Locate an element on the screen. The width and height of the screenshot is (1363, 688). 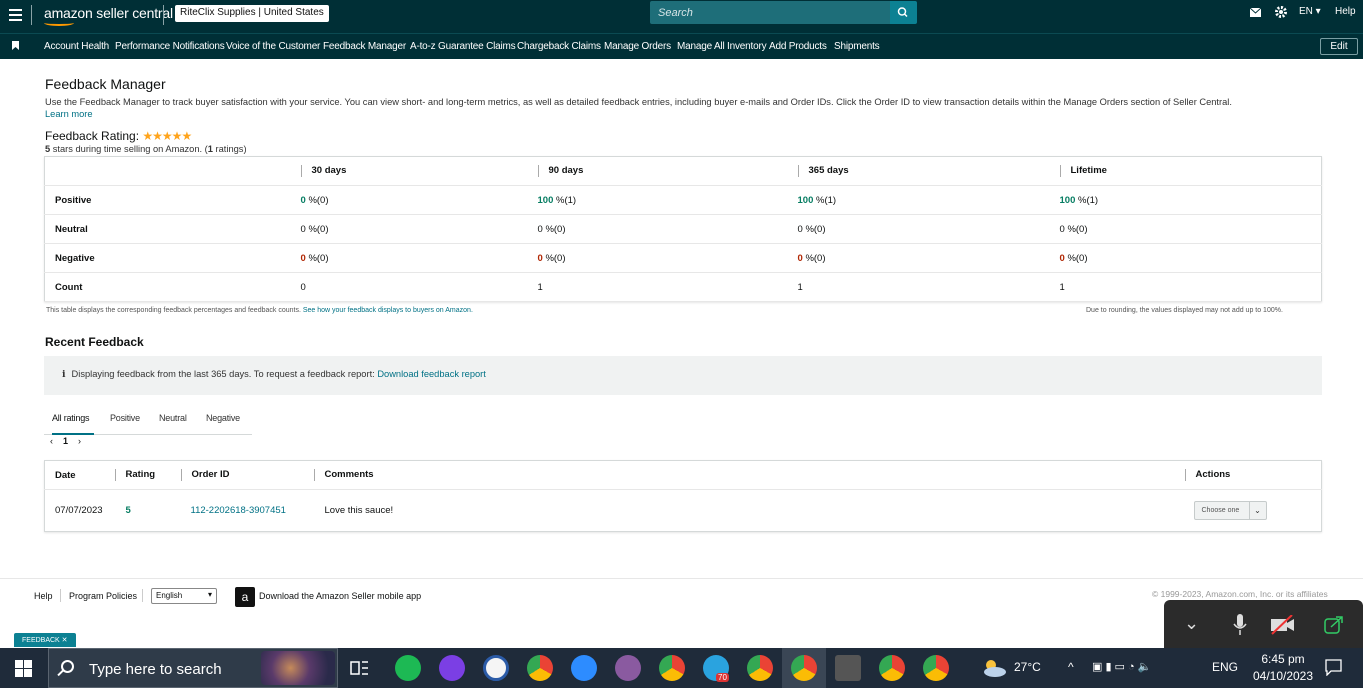
store-selector: RiteClix Supplies | United States is located at coordinates (252, 13).